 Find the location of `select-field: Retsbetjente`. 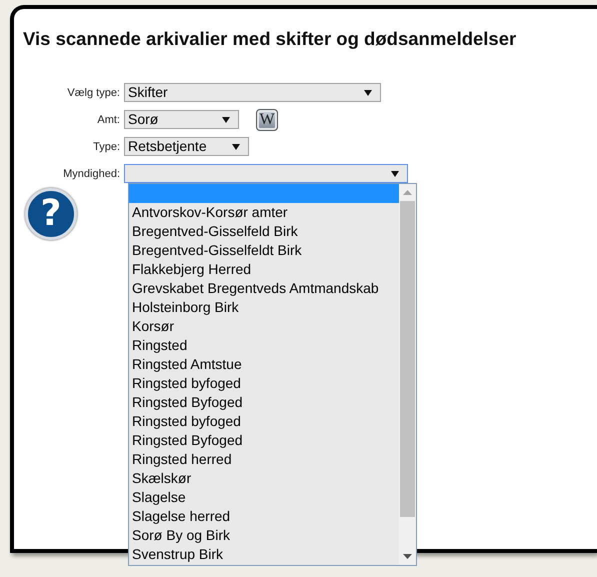

select-field: Retsbetjente is located at coordinates (186, 146).